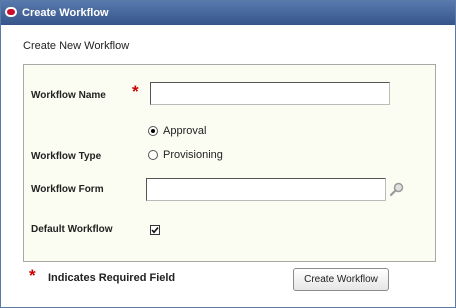  I want to click on window-title: Create Workflow, so click(65, 13).